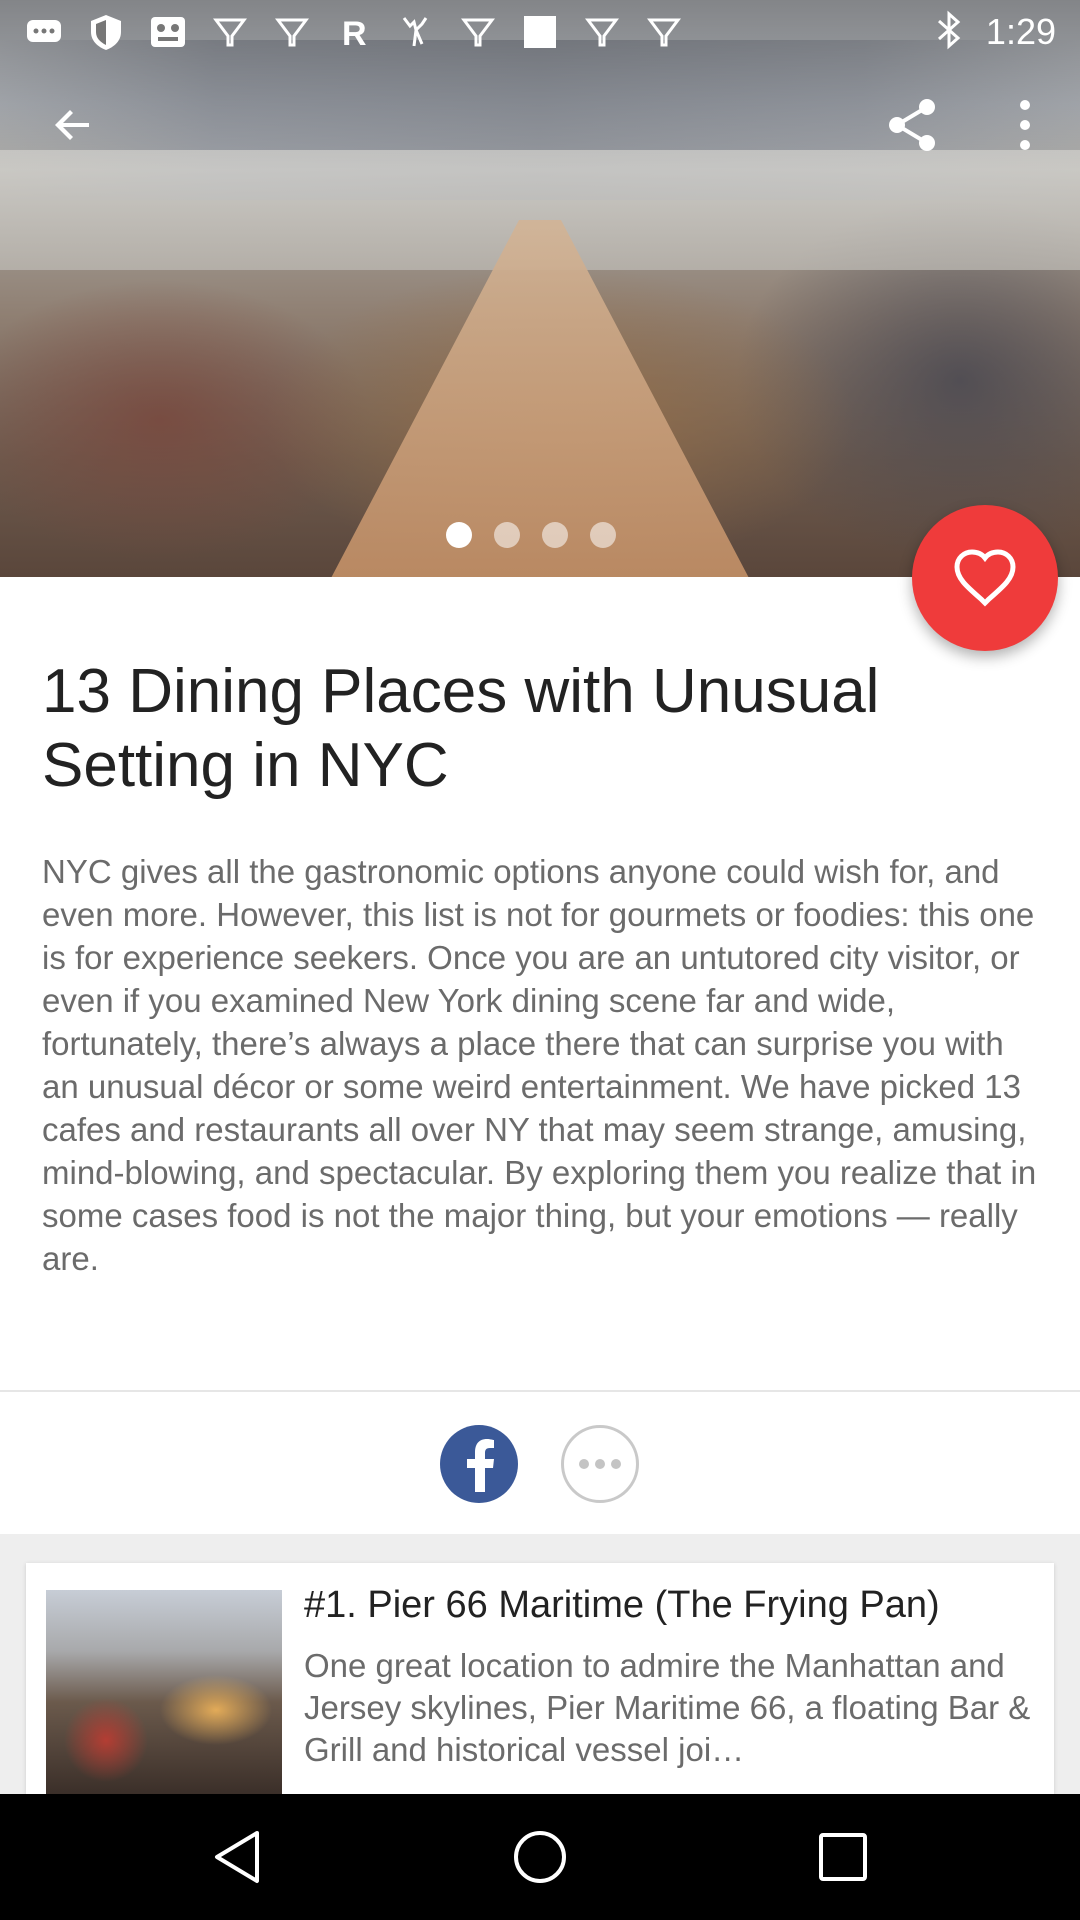 The width and height of the screenshot is (1080, 1920). I want to click on more-horiz-icon, so click(584, 1464).